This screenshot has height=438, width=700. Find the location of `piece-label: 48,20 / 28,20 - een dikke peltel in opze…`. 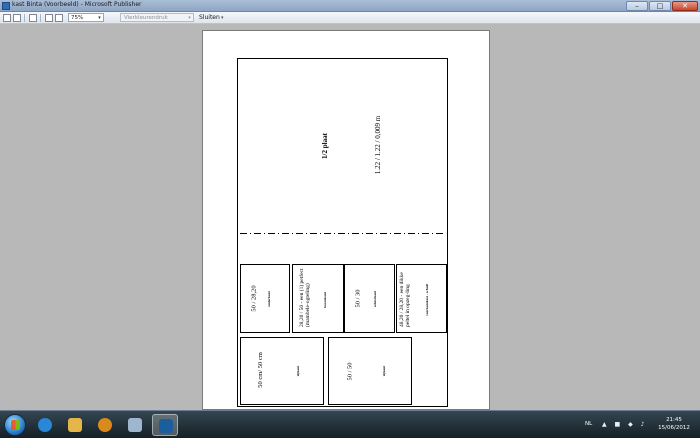

piece-label: 48,20 / 28,20 - een dikke peltel in opze… is located at coordinates (405, 299).